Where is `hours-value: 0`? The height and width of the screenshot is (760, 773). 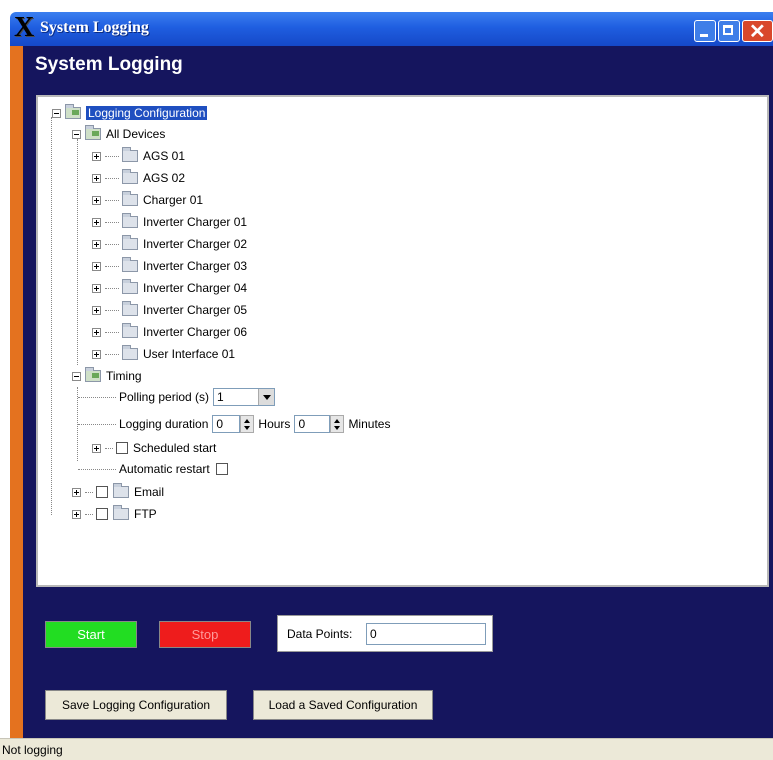 hours-value: 0 is located at coordinates (220, 424).